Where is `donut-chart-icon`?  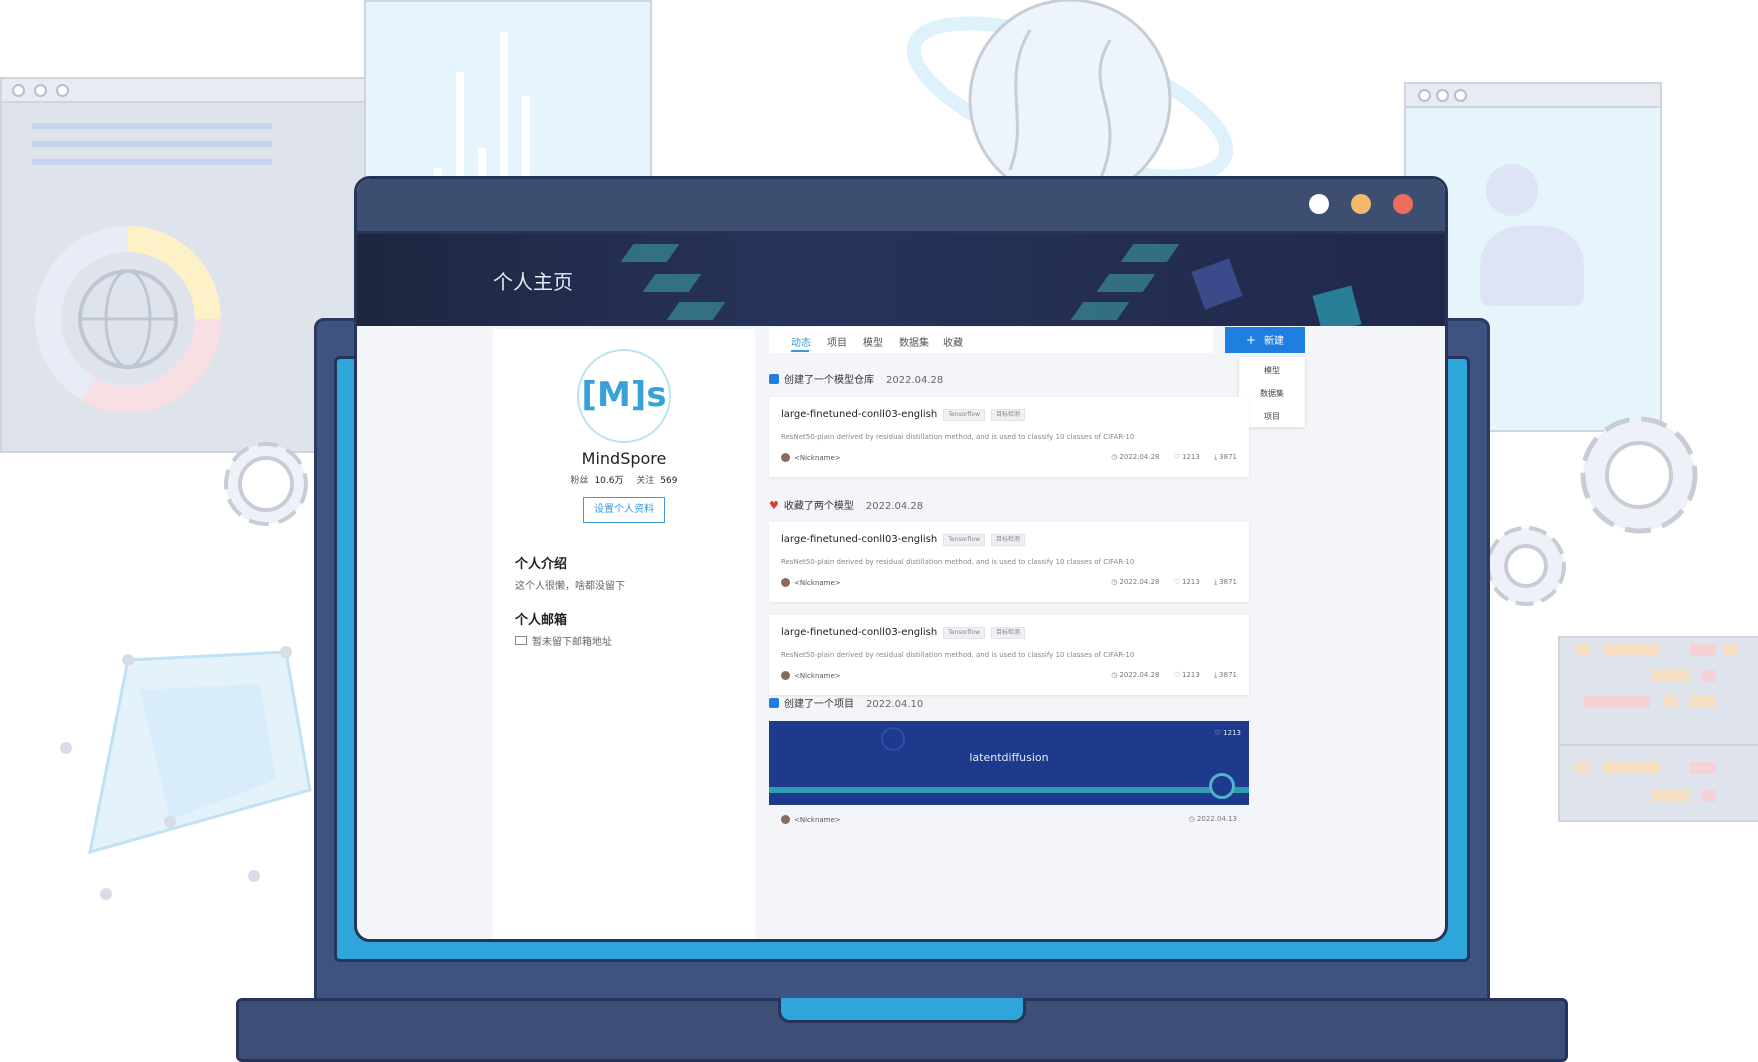 donut-chart-icon is located at coordinates (128, 319).